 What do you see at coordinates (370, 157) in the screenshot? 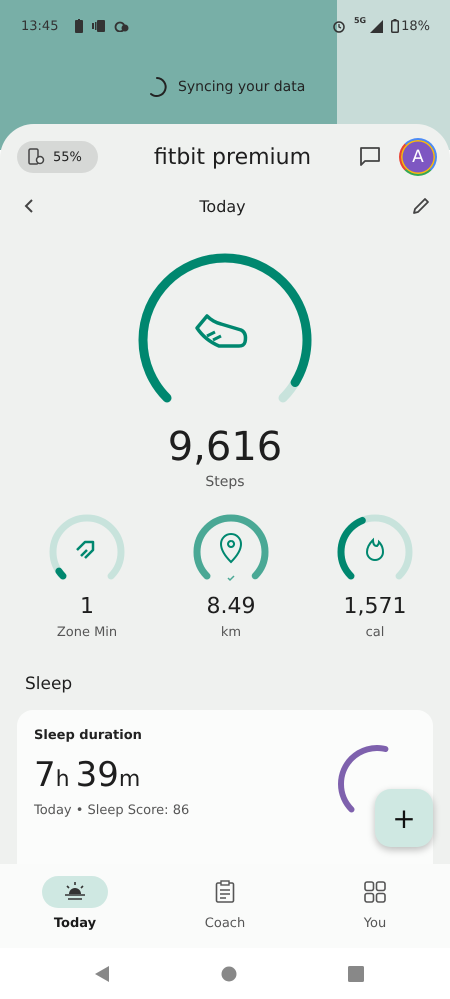
I see `message-icon` at bounding box center [370, 157].